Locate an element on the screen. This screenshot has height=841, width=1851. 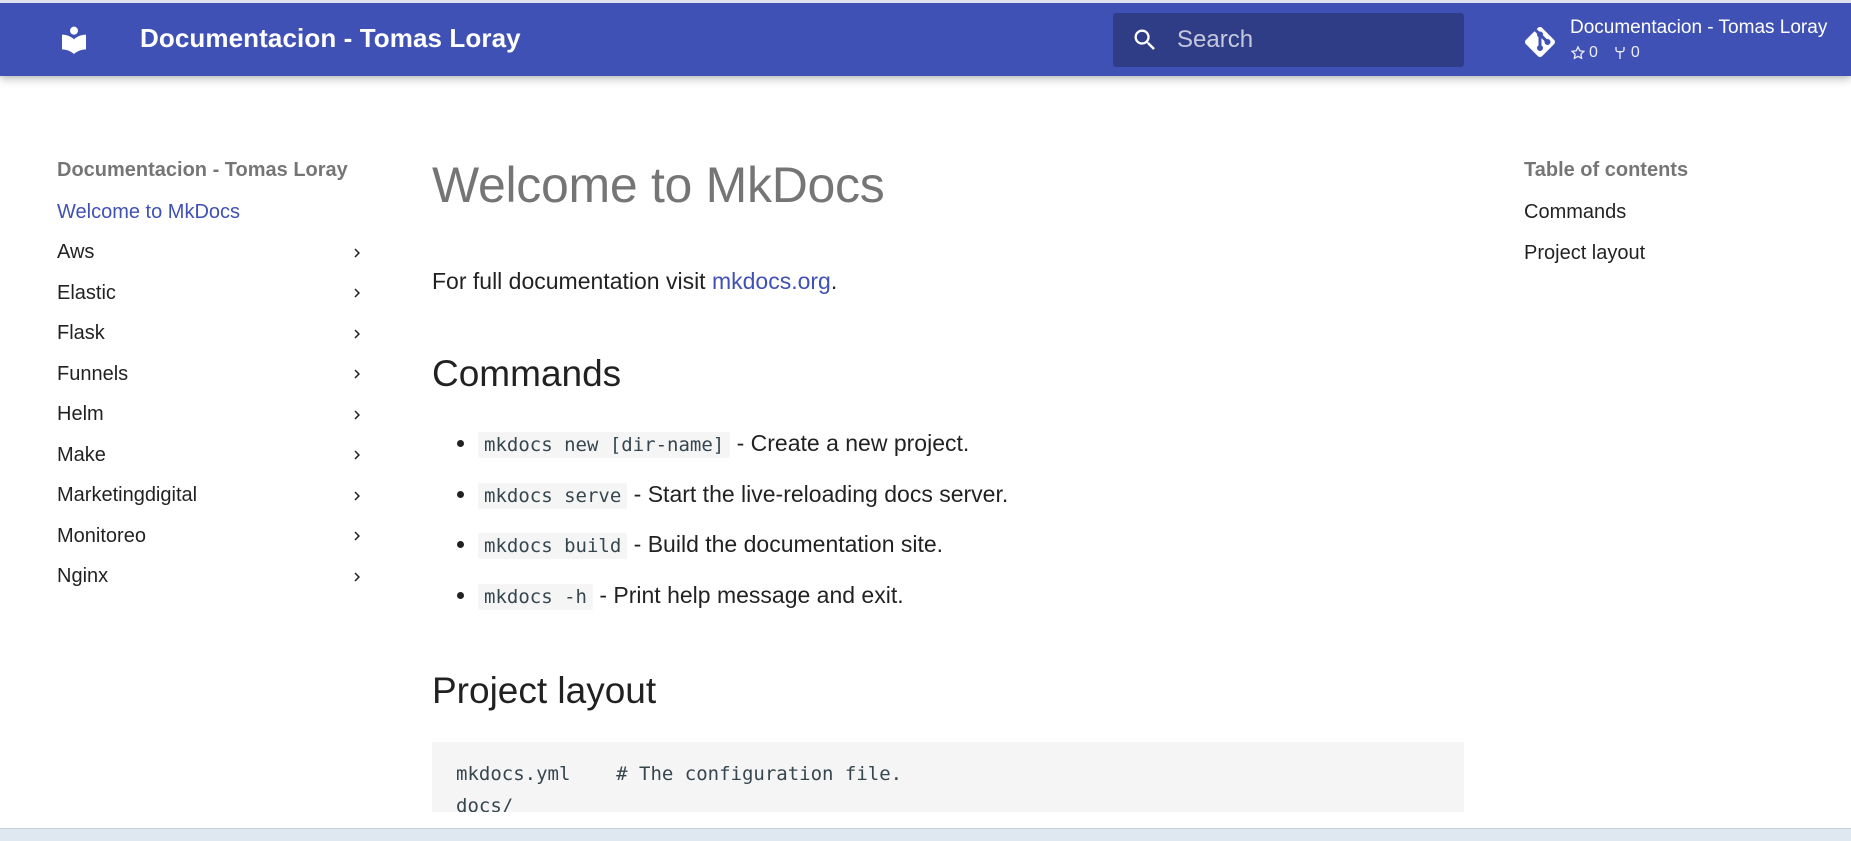
sidebar-item-nginx: Nginx is located at coordinates (214, 577).